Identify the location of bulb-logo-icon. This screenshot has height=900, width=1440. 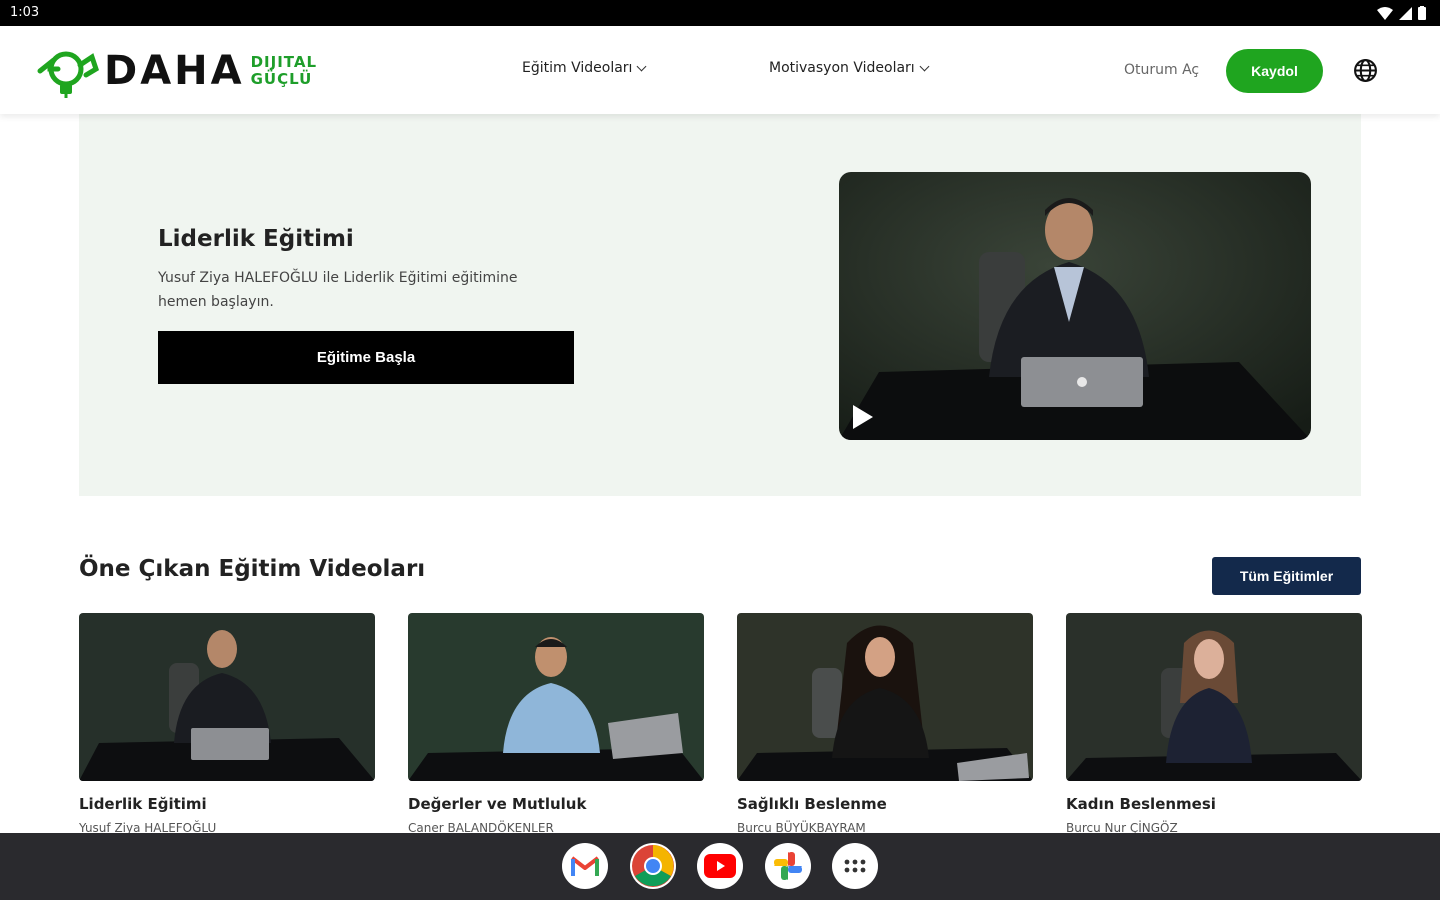
(68, 74).